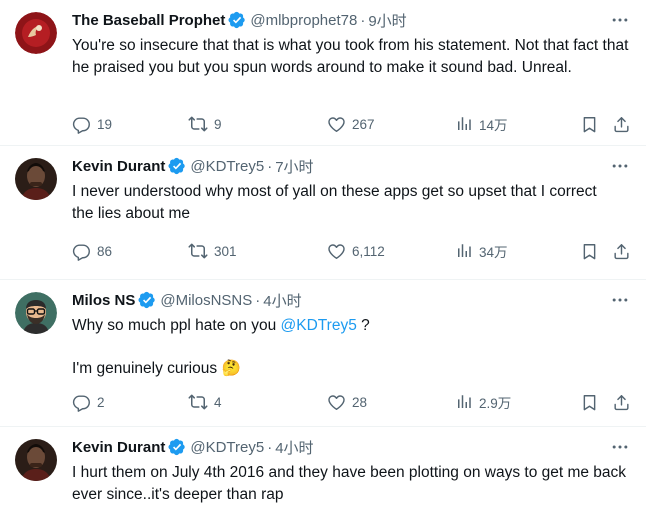 The width and height of the screenshot is (646, 505). Describe the element at coordinates (92, 124) in the screenshot. I see `reply-button: 19` at that location.